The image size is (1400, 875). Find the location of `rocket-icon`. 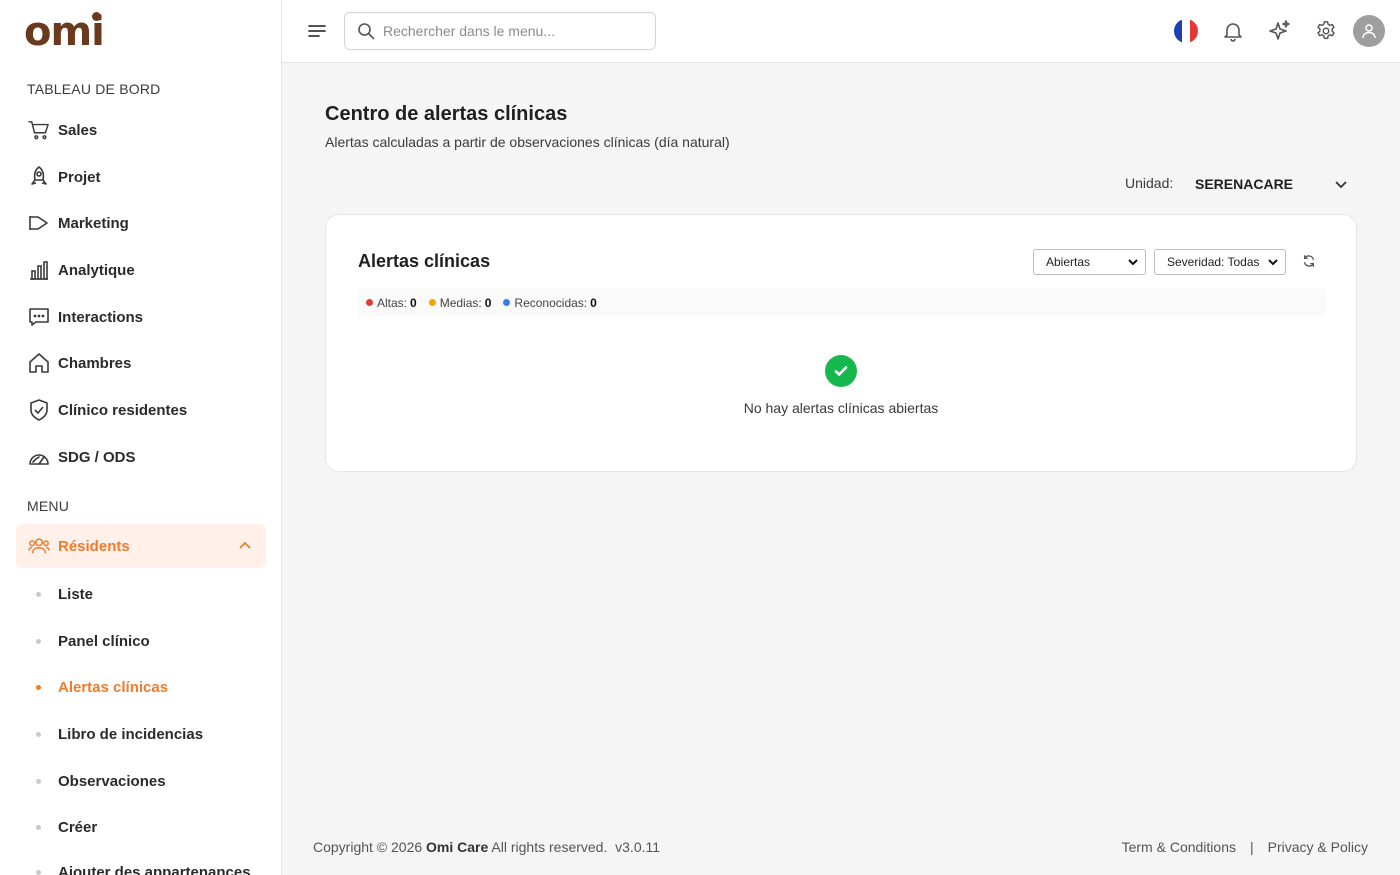

rocket-icon is located at coordinates (39, 177).